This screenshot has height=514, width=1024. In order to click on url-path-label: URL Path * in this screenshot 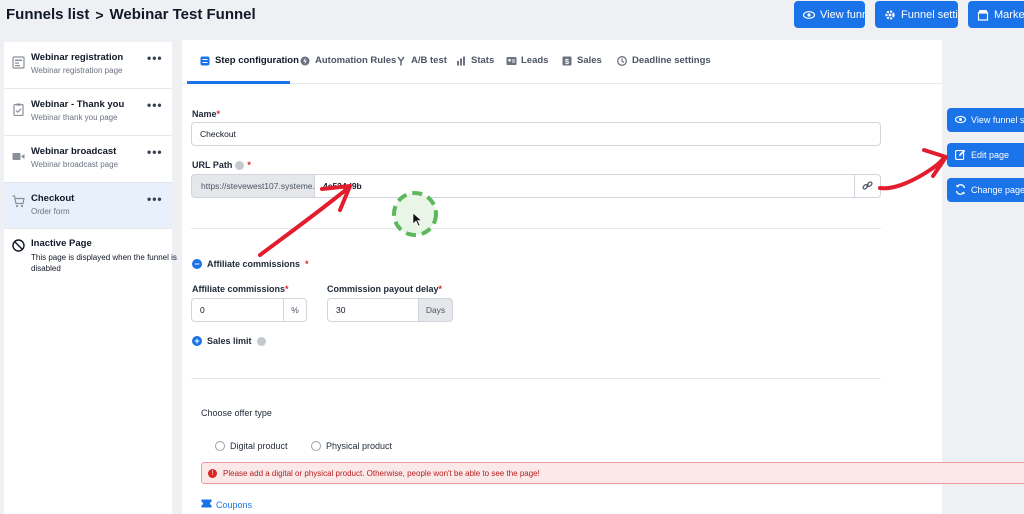, I will do `click(221, 165)`.